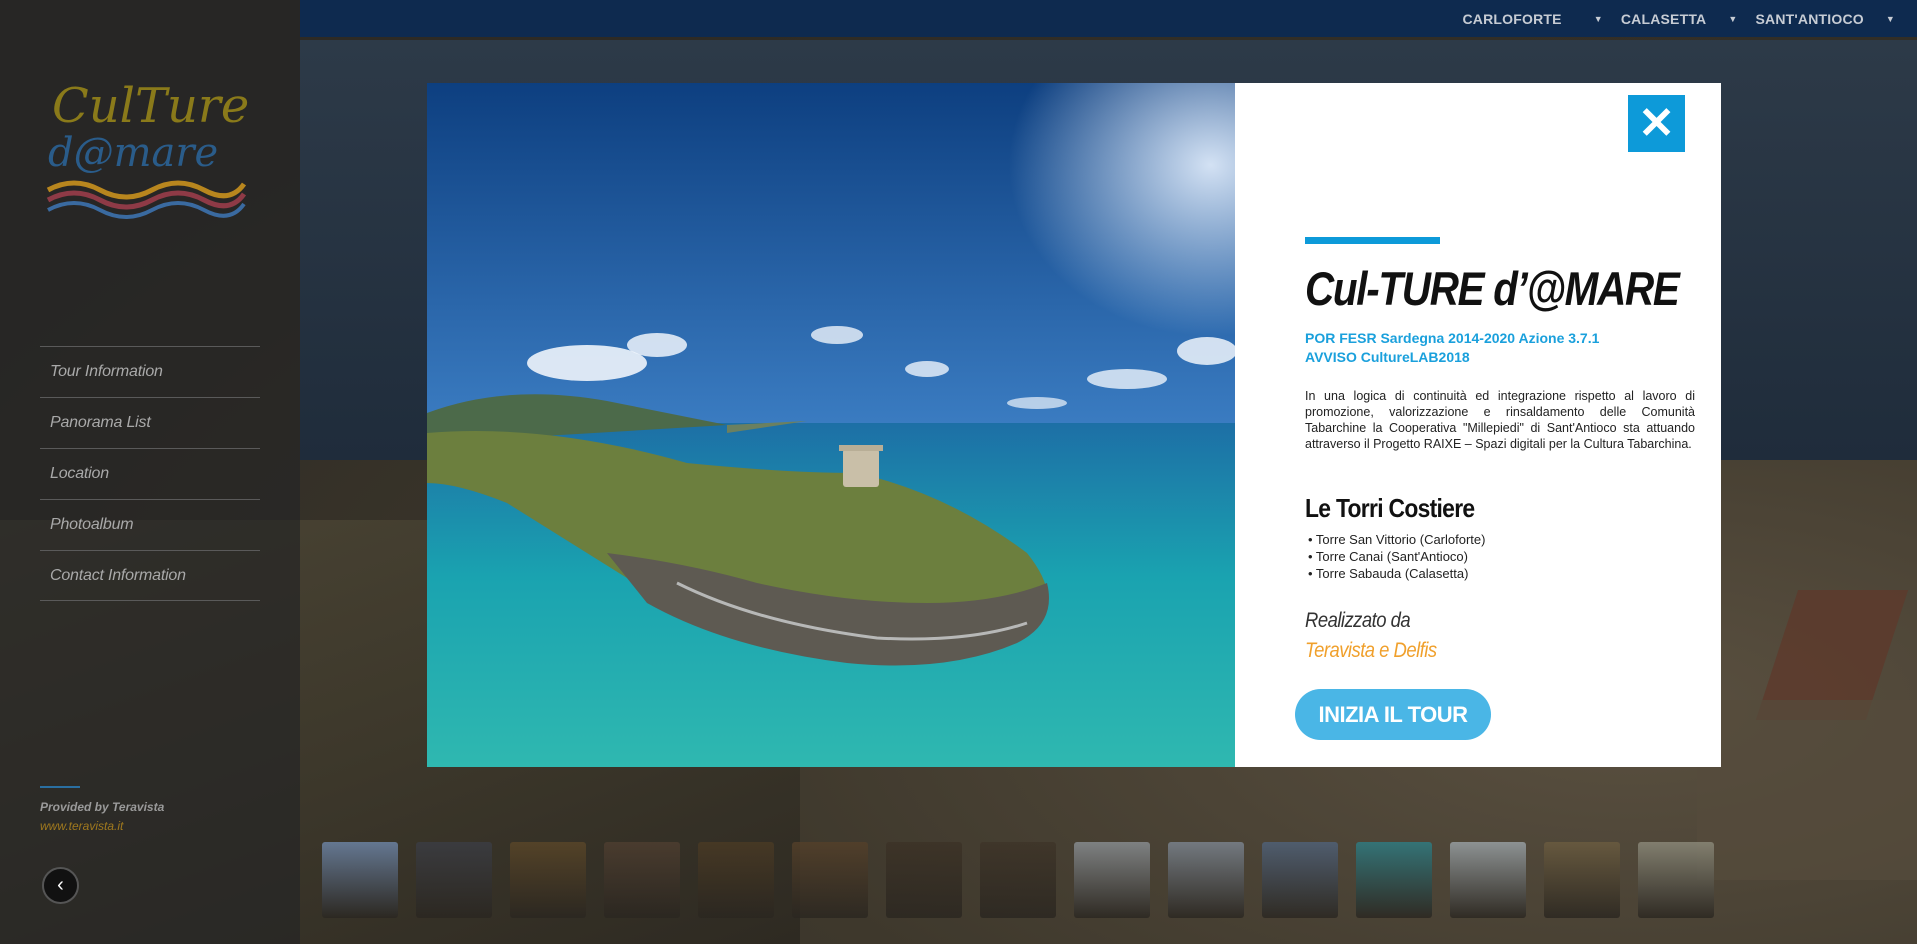  I want to click on nav-calasetta: CALASETTA ▼, so click(1679, 19).